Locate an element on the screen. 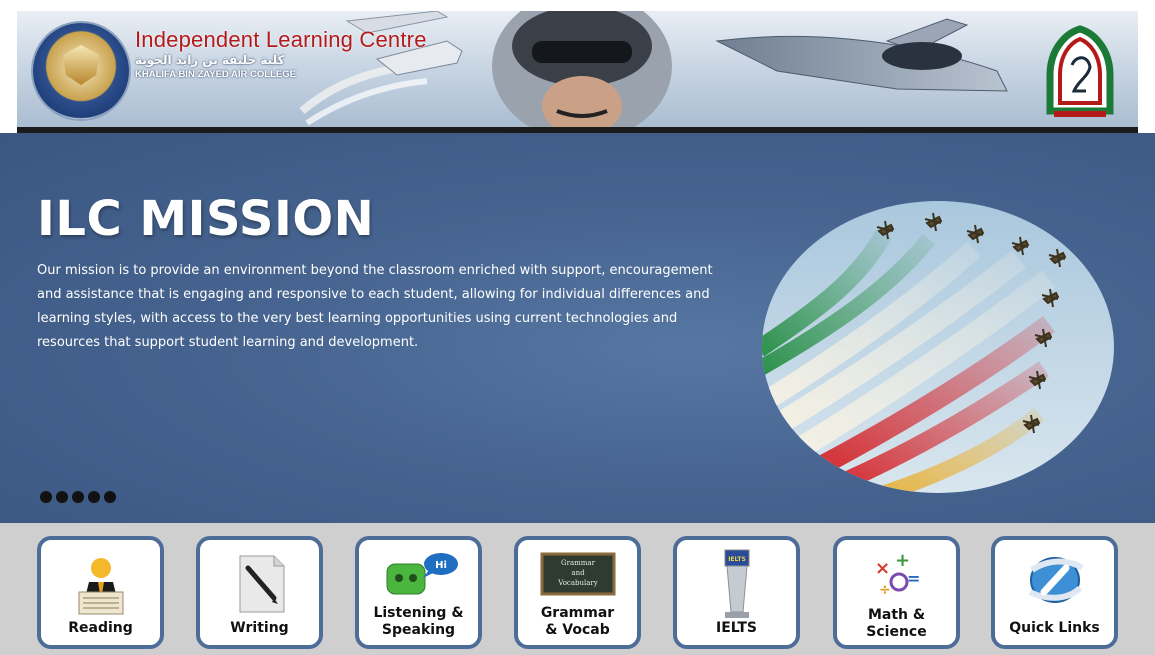 The image size is (1155, 655). quick-links-icon is located at coordinates (1056, 580).